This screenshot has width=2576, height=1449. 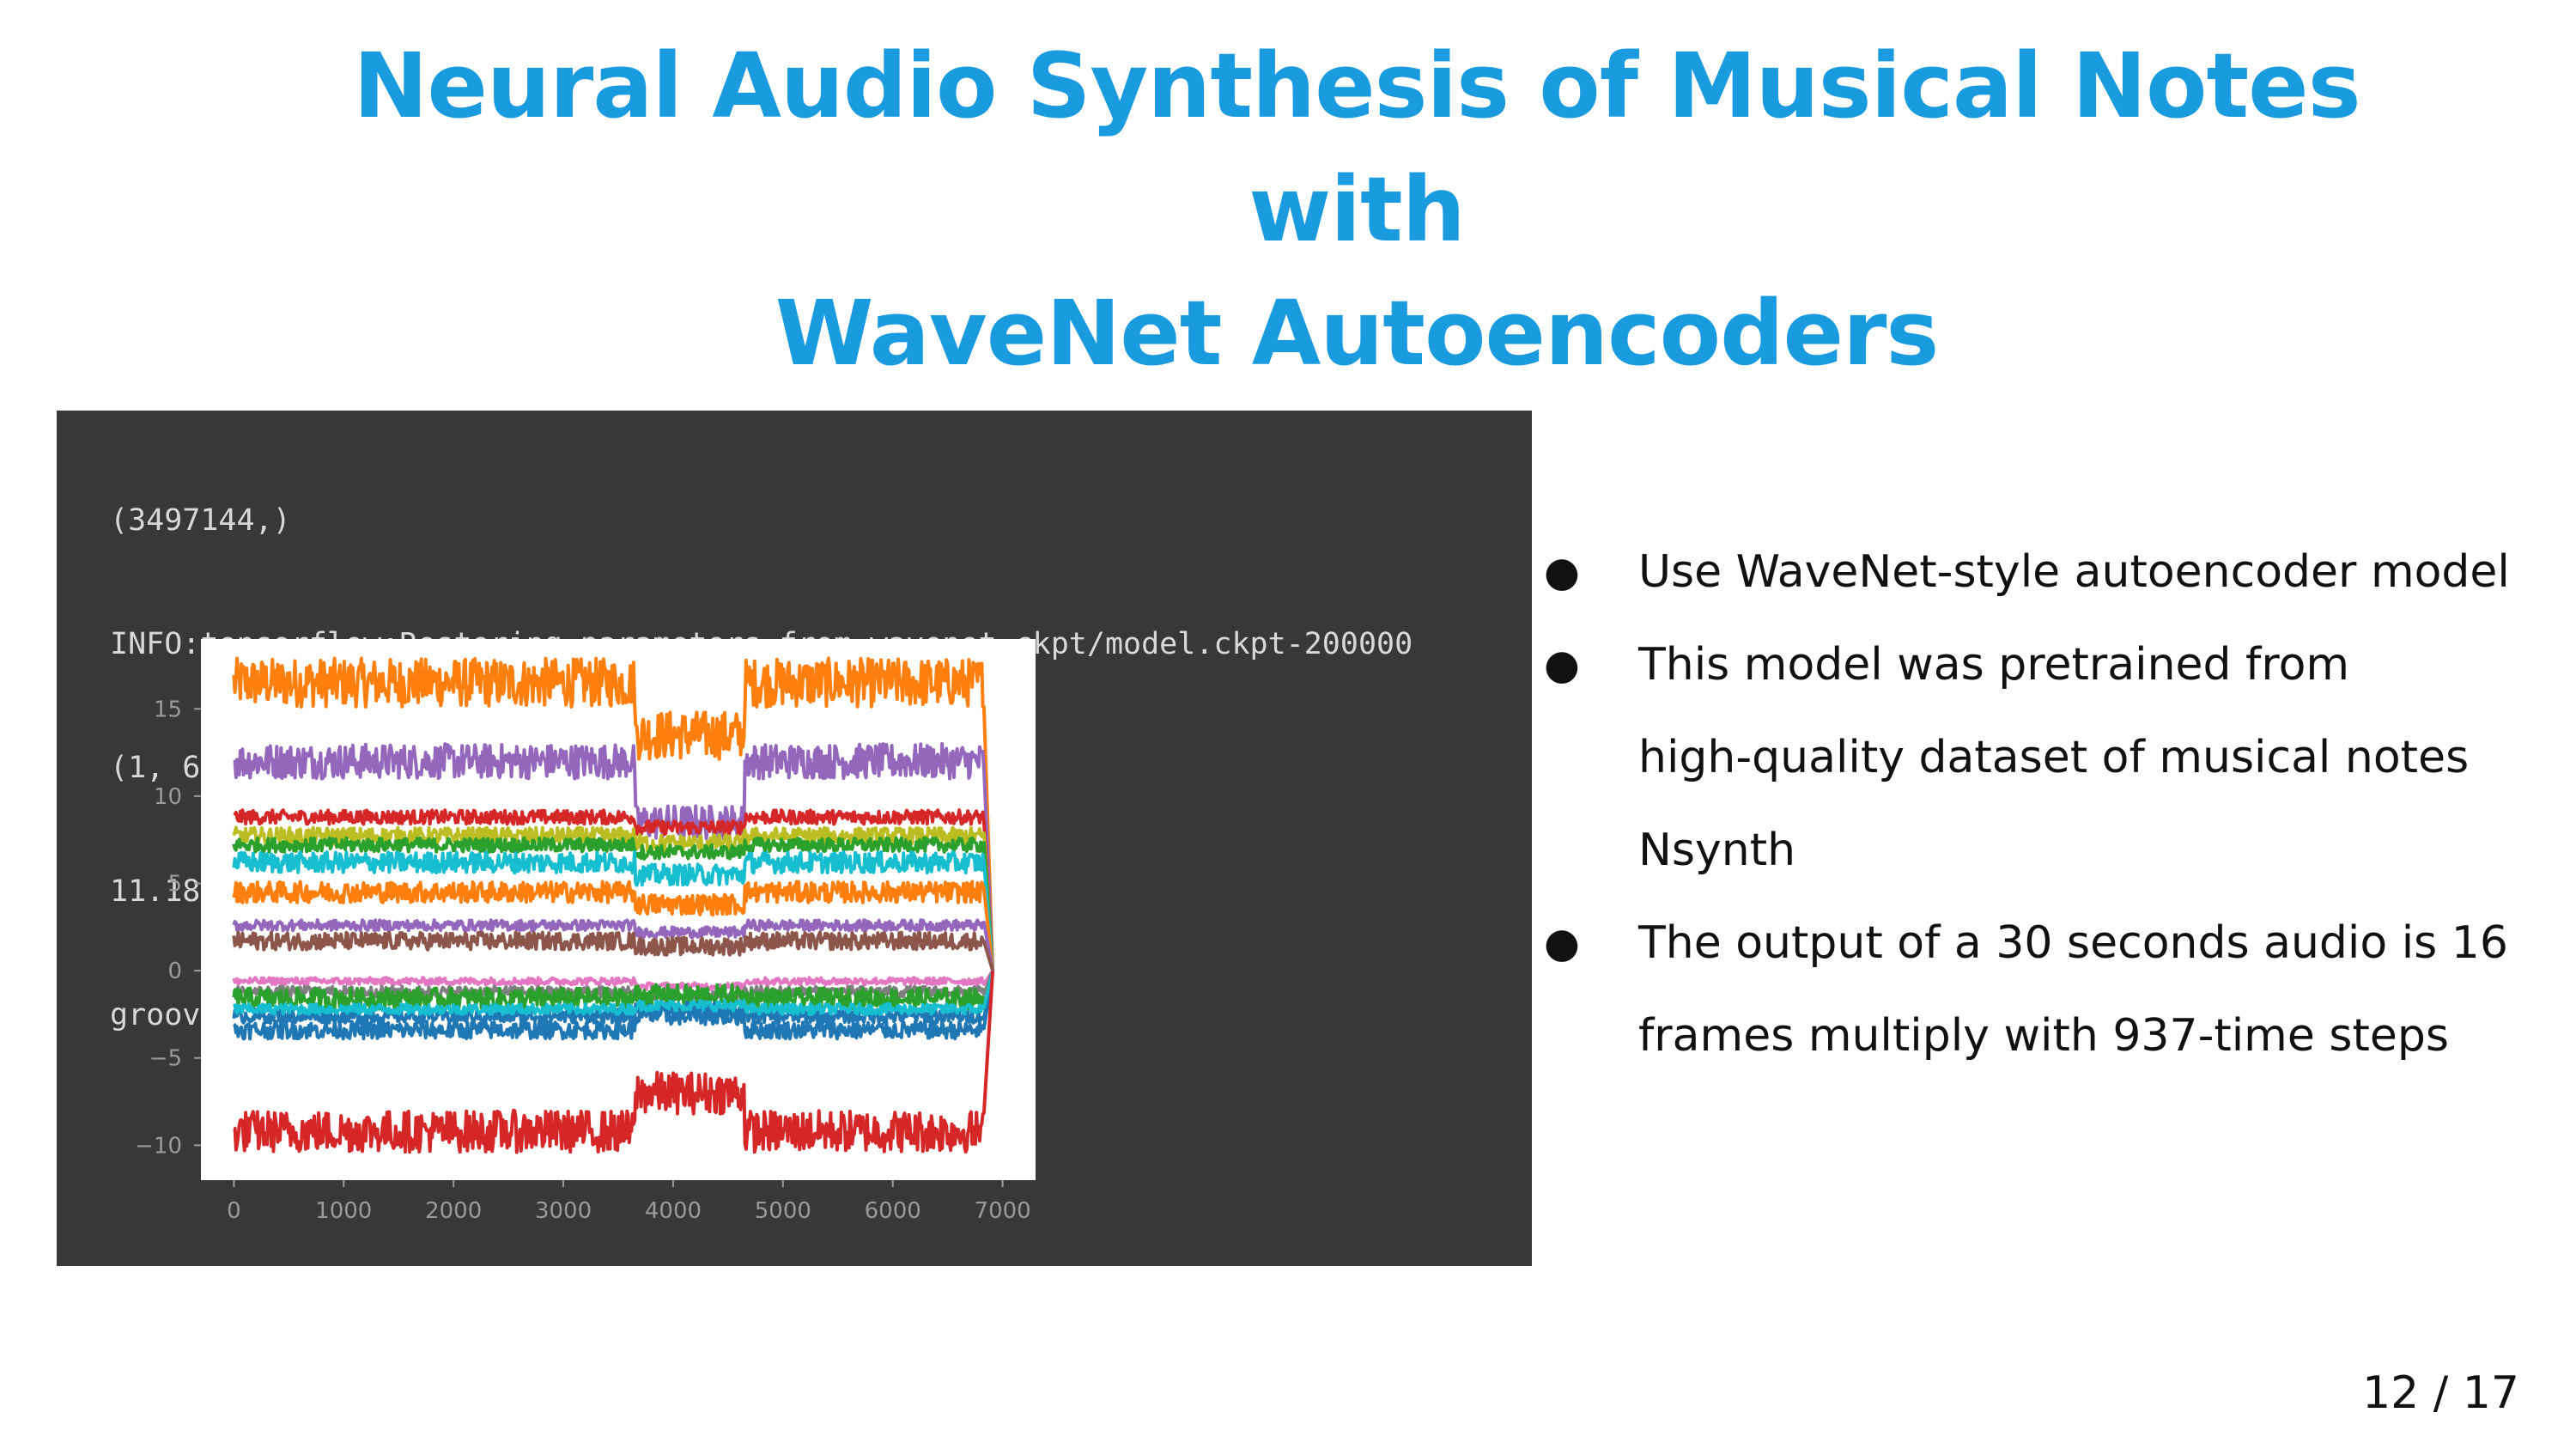 I want to click on x-tick-label: 0, so click(x=234, y=1211).